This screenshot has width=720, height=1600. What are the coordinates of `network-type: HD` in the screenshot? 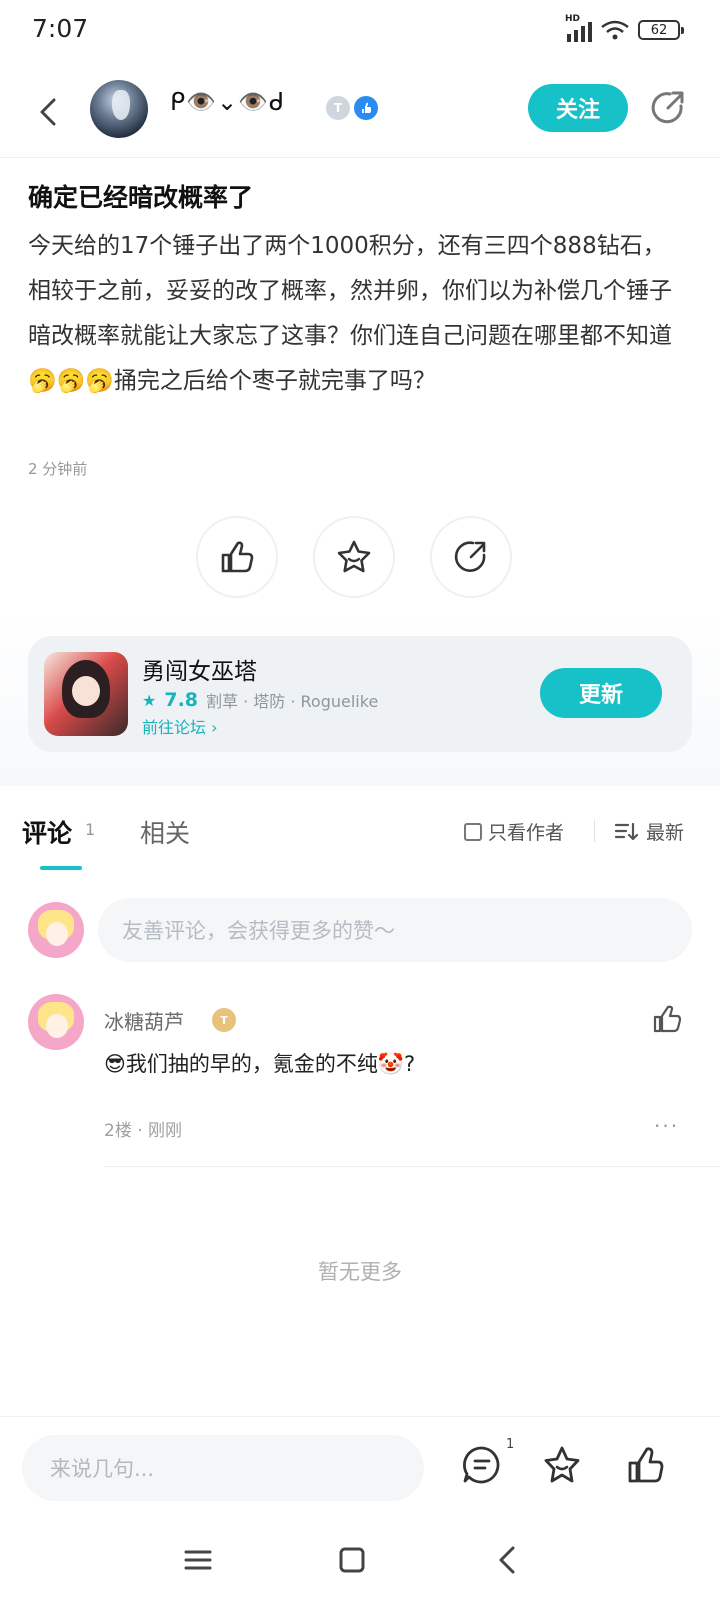 It's located at (573, 19).